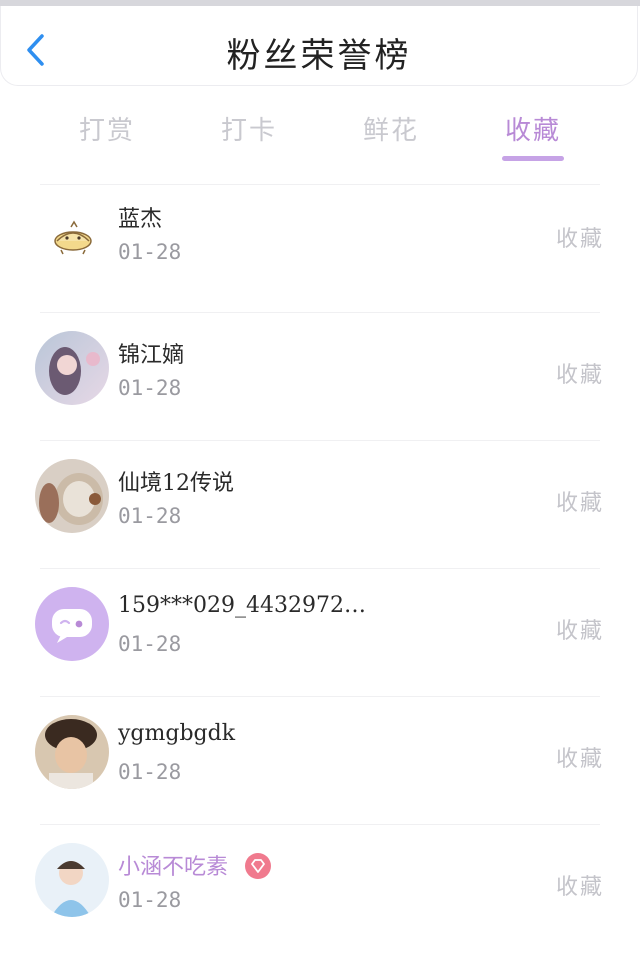 This screenshot has width=640, height=953. I want to click on user-name: 小涵不吃素, so click(195, 865).